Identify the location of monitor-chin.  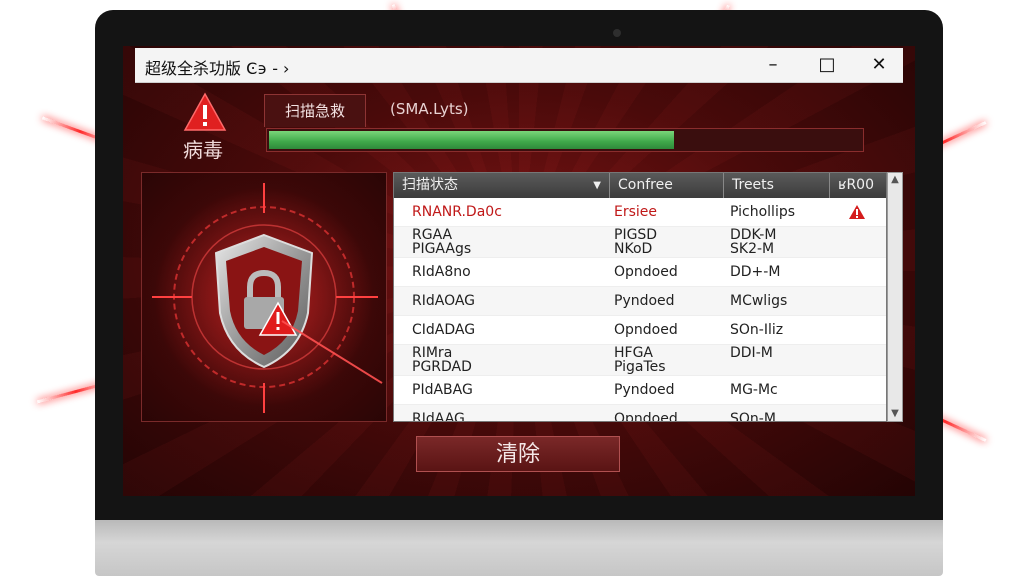
(519, 548).